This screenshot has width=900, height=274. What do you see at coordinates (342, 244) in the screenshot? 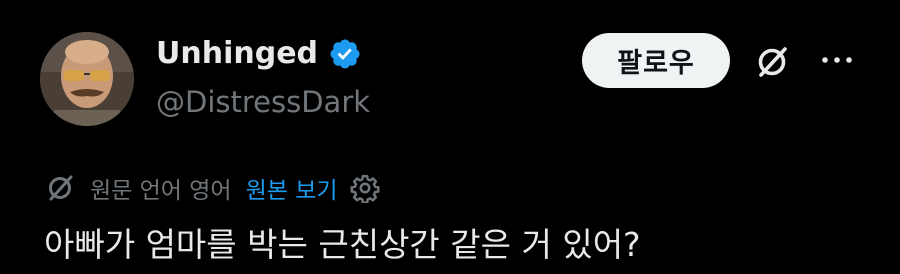
I see `post-text: 아빠가 엄마를 박는 근친상간 같은 거 있어?` at bounding box center [342, 244].